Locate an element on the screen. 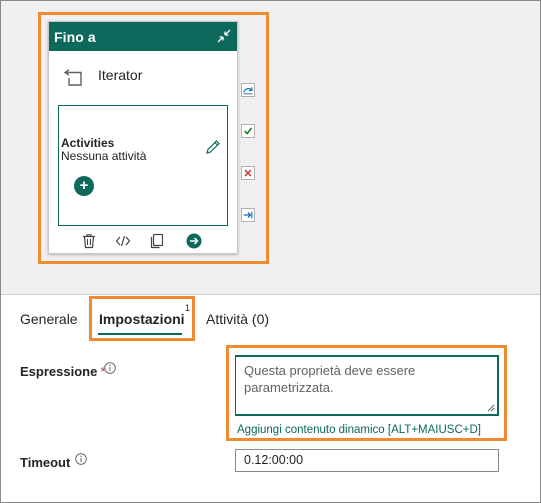 The width and height of the screenshot is (541, 503). collapse-icon is located at coordinates (224, 36).